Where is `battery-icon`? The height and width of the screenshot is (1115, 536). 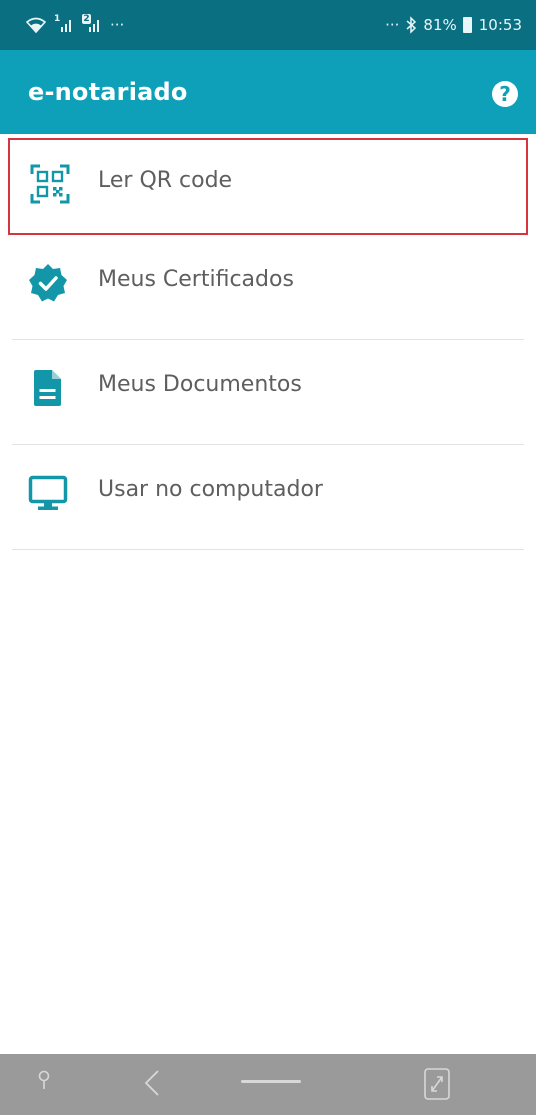
battery-icon is located at coordinates (467, 25).